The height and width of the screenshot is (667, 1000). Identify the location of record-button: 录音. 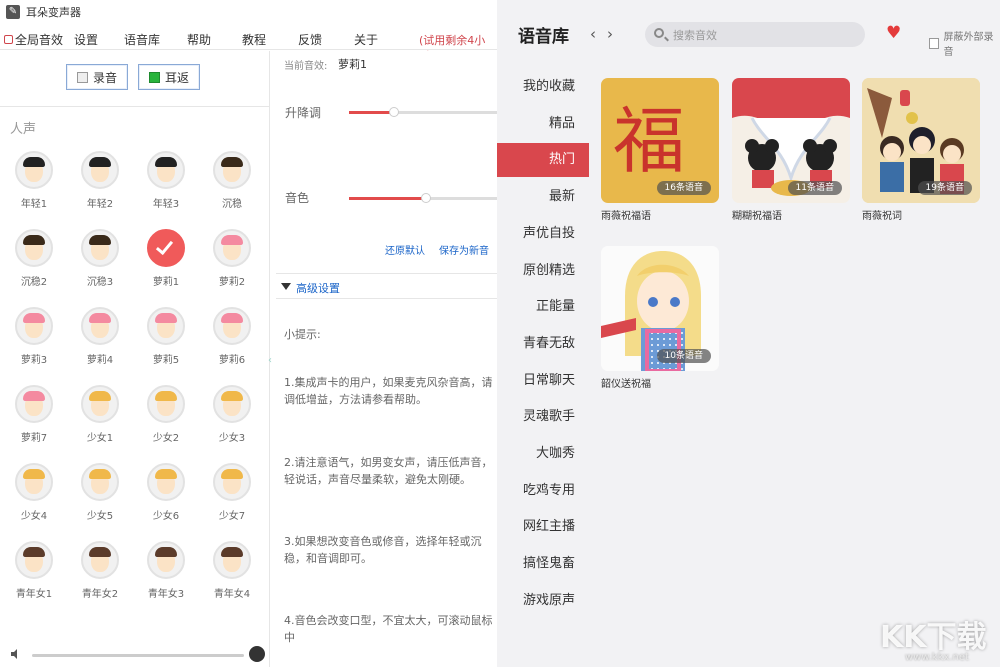
(97, 77).